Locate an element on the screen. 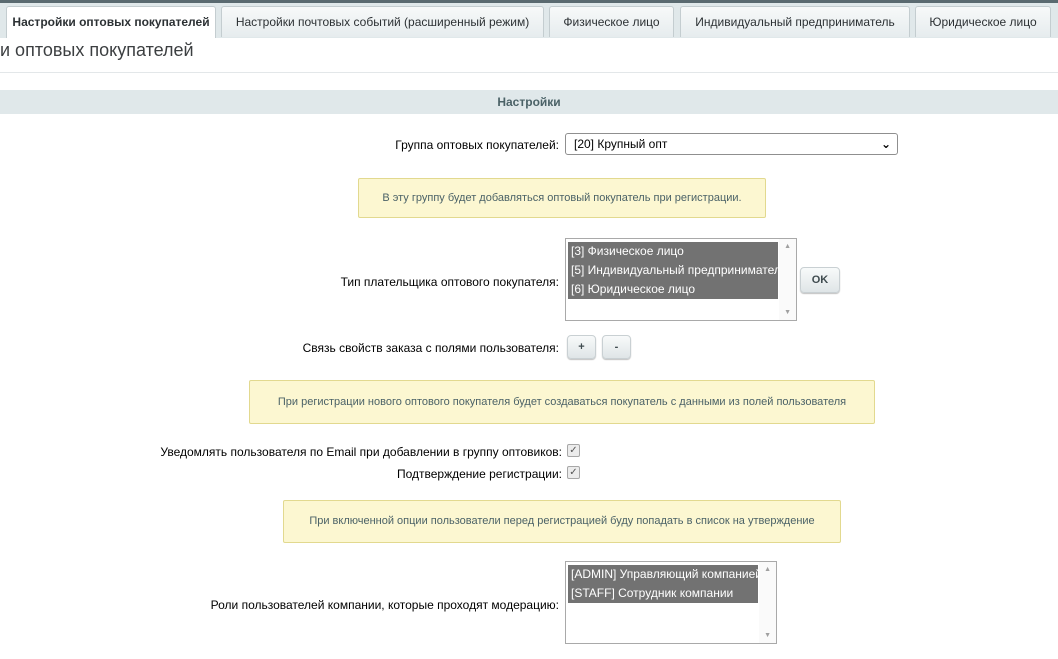 Image resolution: width=1058 pixels, height=659 pixels. ok-button: OK is located at coordinates (820, 280).